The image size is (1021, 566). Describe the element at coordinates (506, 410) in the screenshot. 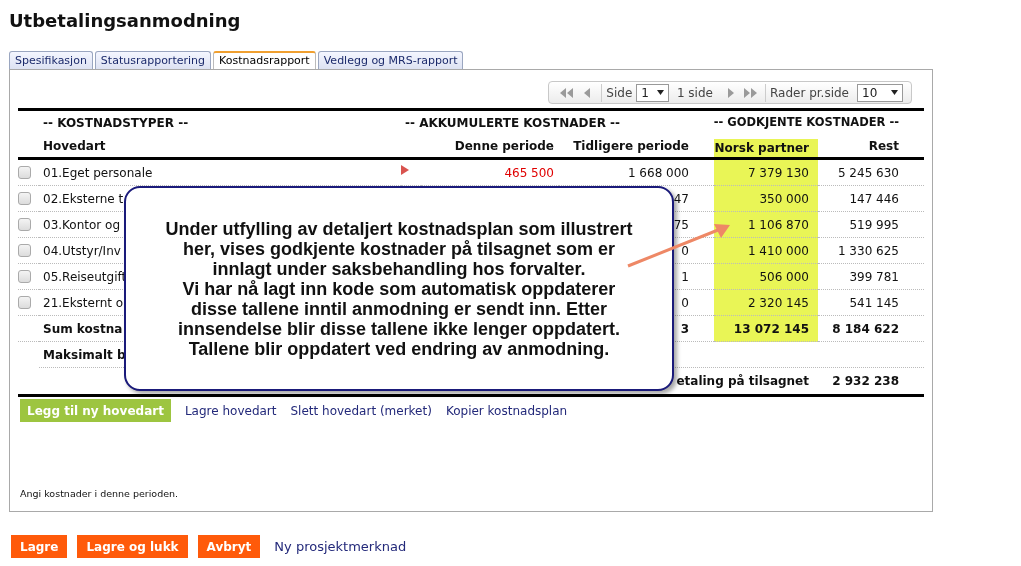

I see `action-link: Kopier kostnadsplan` at that location.